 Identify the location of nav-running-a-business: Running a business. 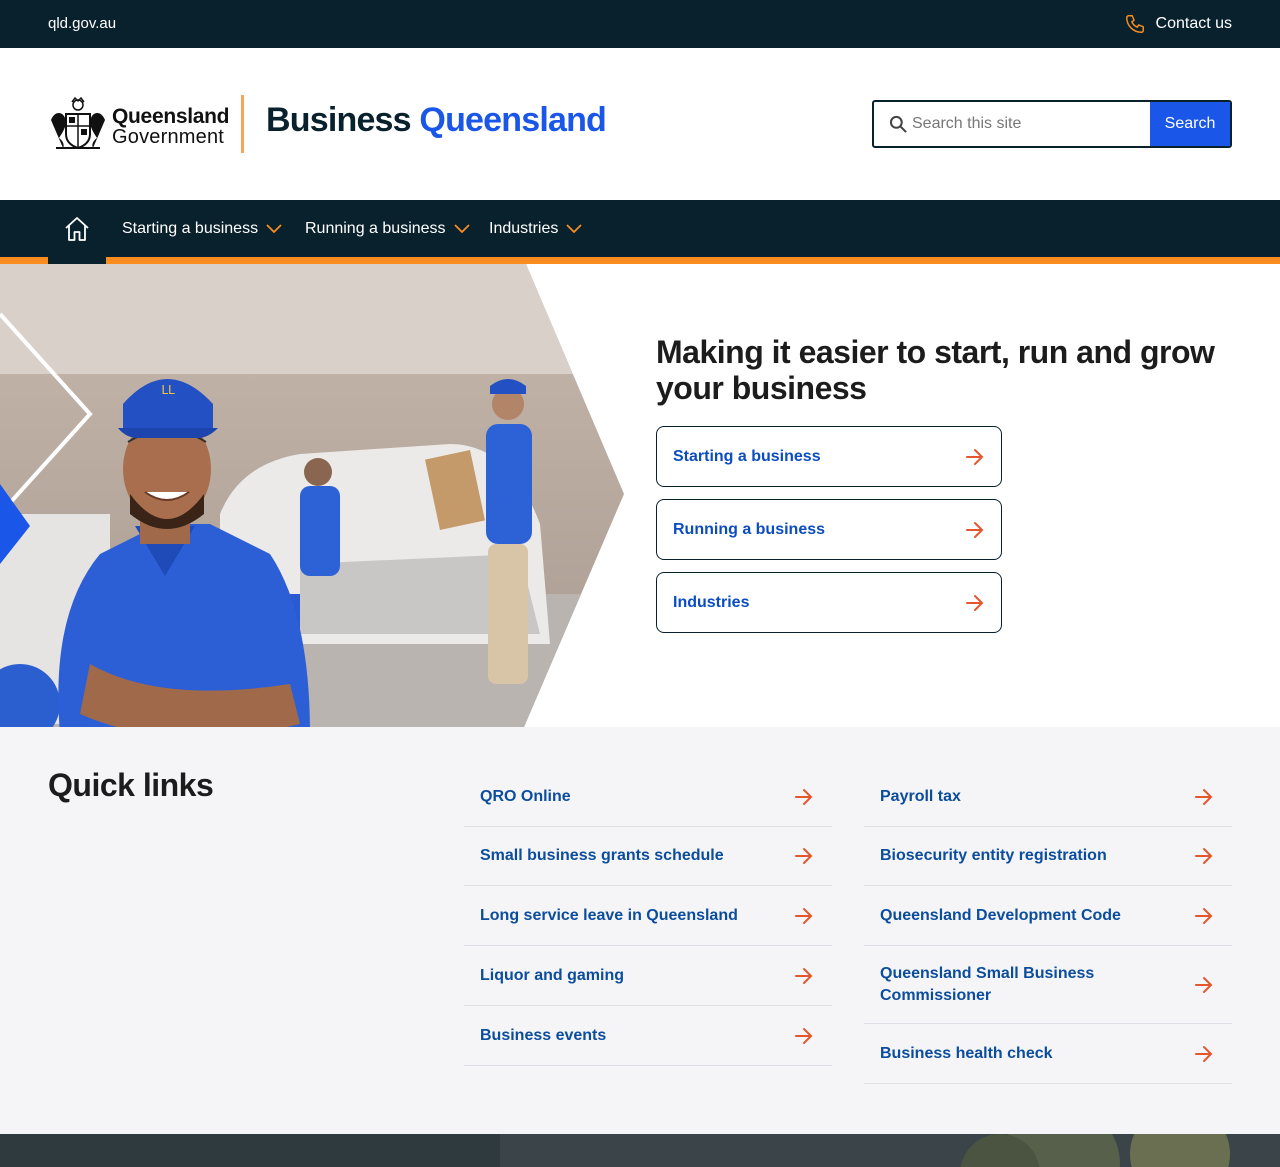
(387, 229).